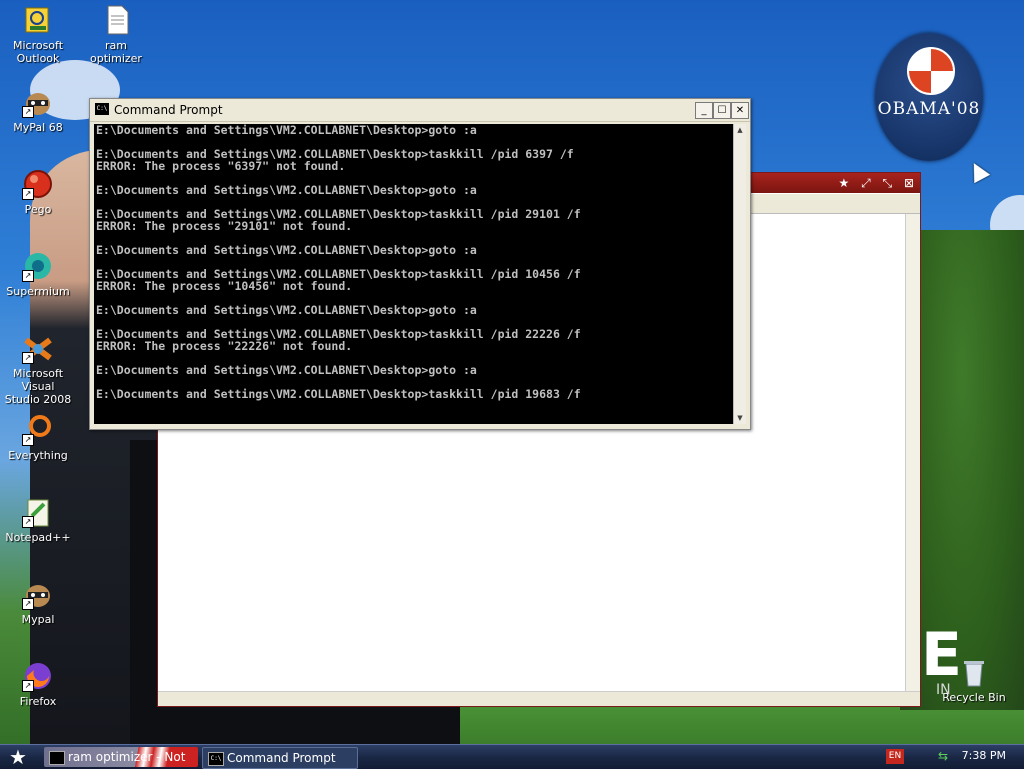 This screenshot has width=1024, height=769. Describe the element at coordinates (895, 756) in the screenshot. I see `language-indicator: EN` at that location.